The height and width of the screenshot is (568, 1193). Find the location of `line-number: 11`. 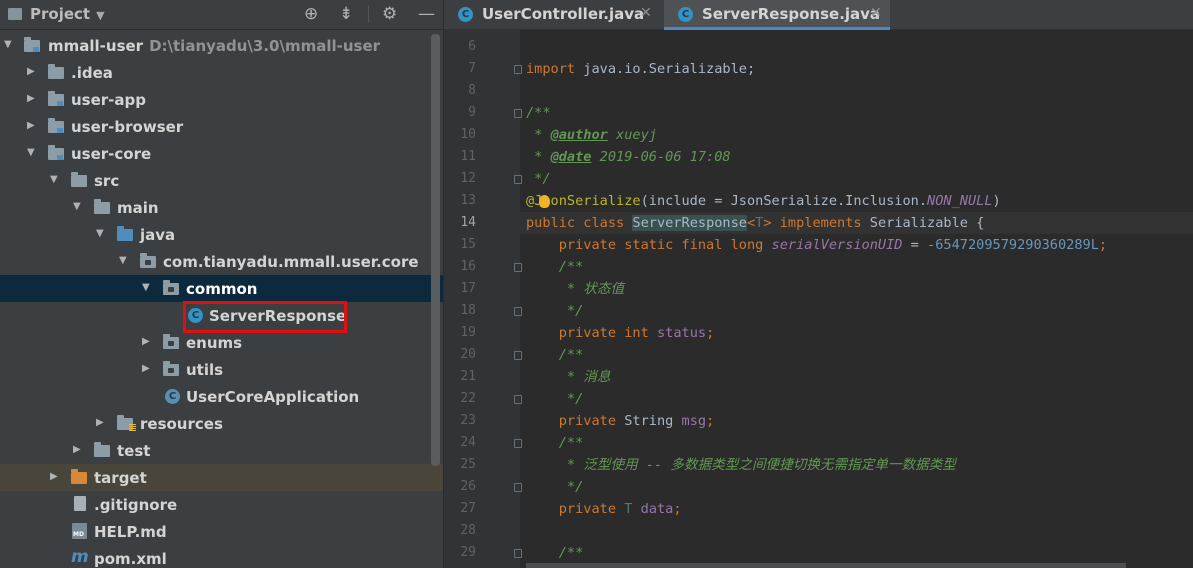

line-number: 11 is located at coordinates (468, 156).